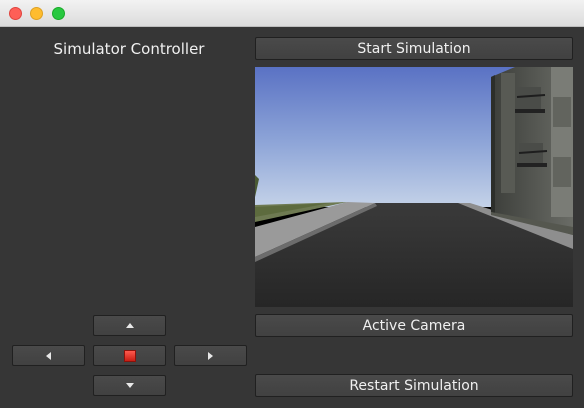 Image resolution: width=584 pixels, height=408 pixels. I want to click on turn-right-button, so click(210, 355).